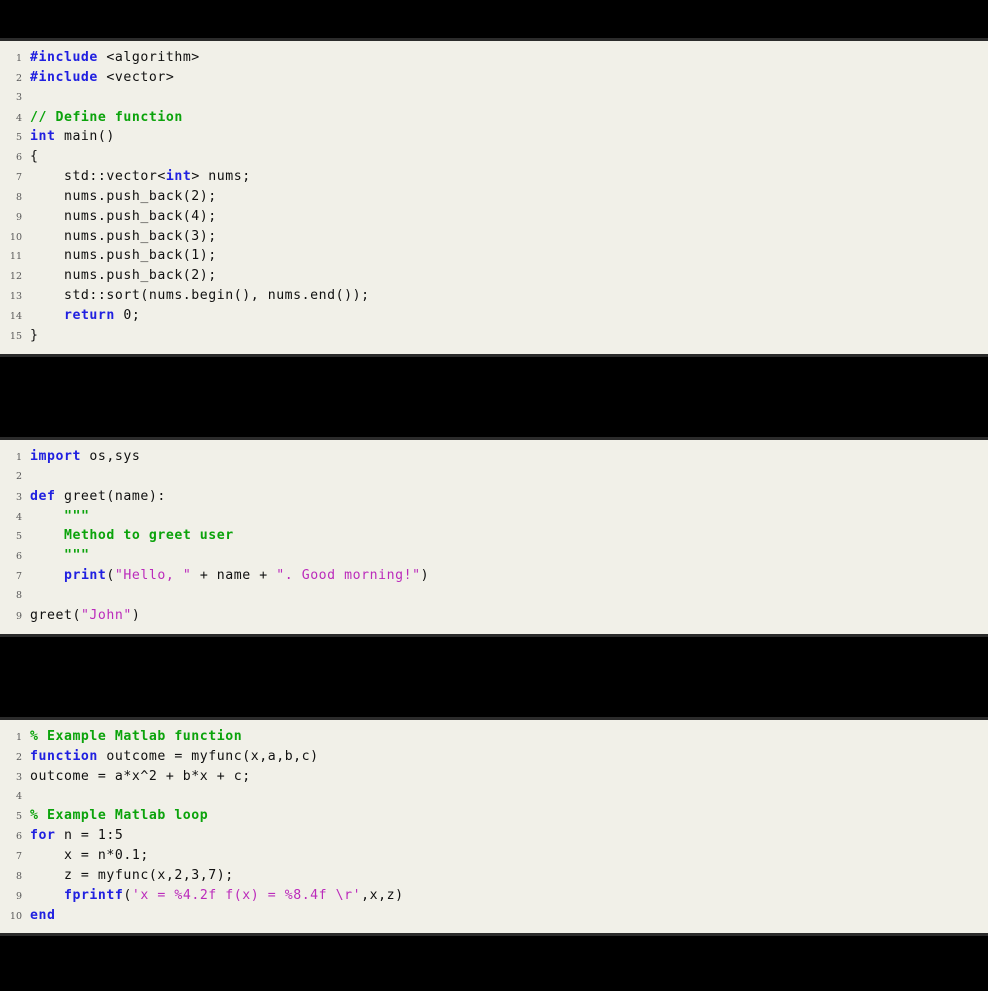 This screenshot has height=991, width=988. I want to click on code-line-text: """, so click(59, 556).